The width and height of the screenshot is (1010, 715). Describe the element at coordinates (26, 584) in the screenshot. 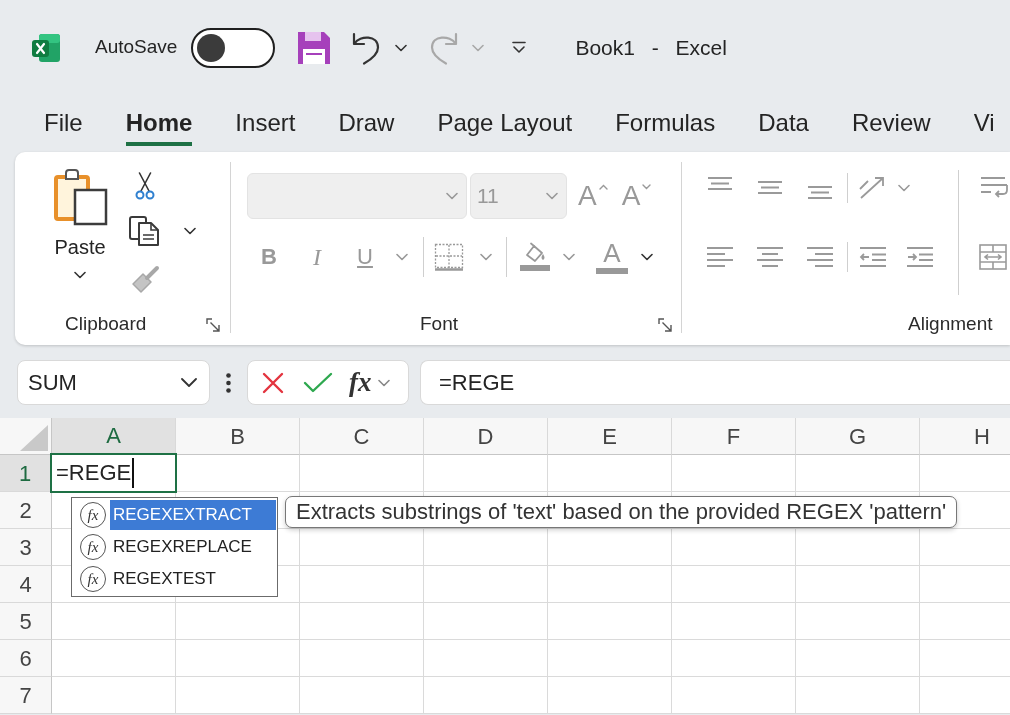

I see `row-header: 4` at that location.